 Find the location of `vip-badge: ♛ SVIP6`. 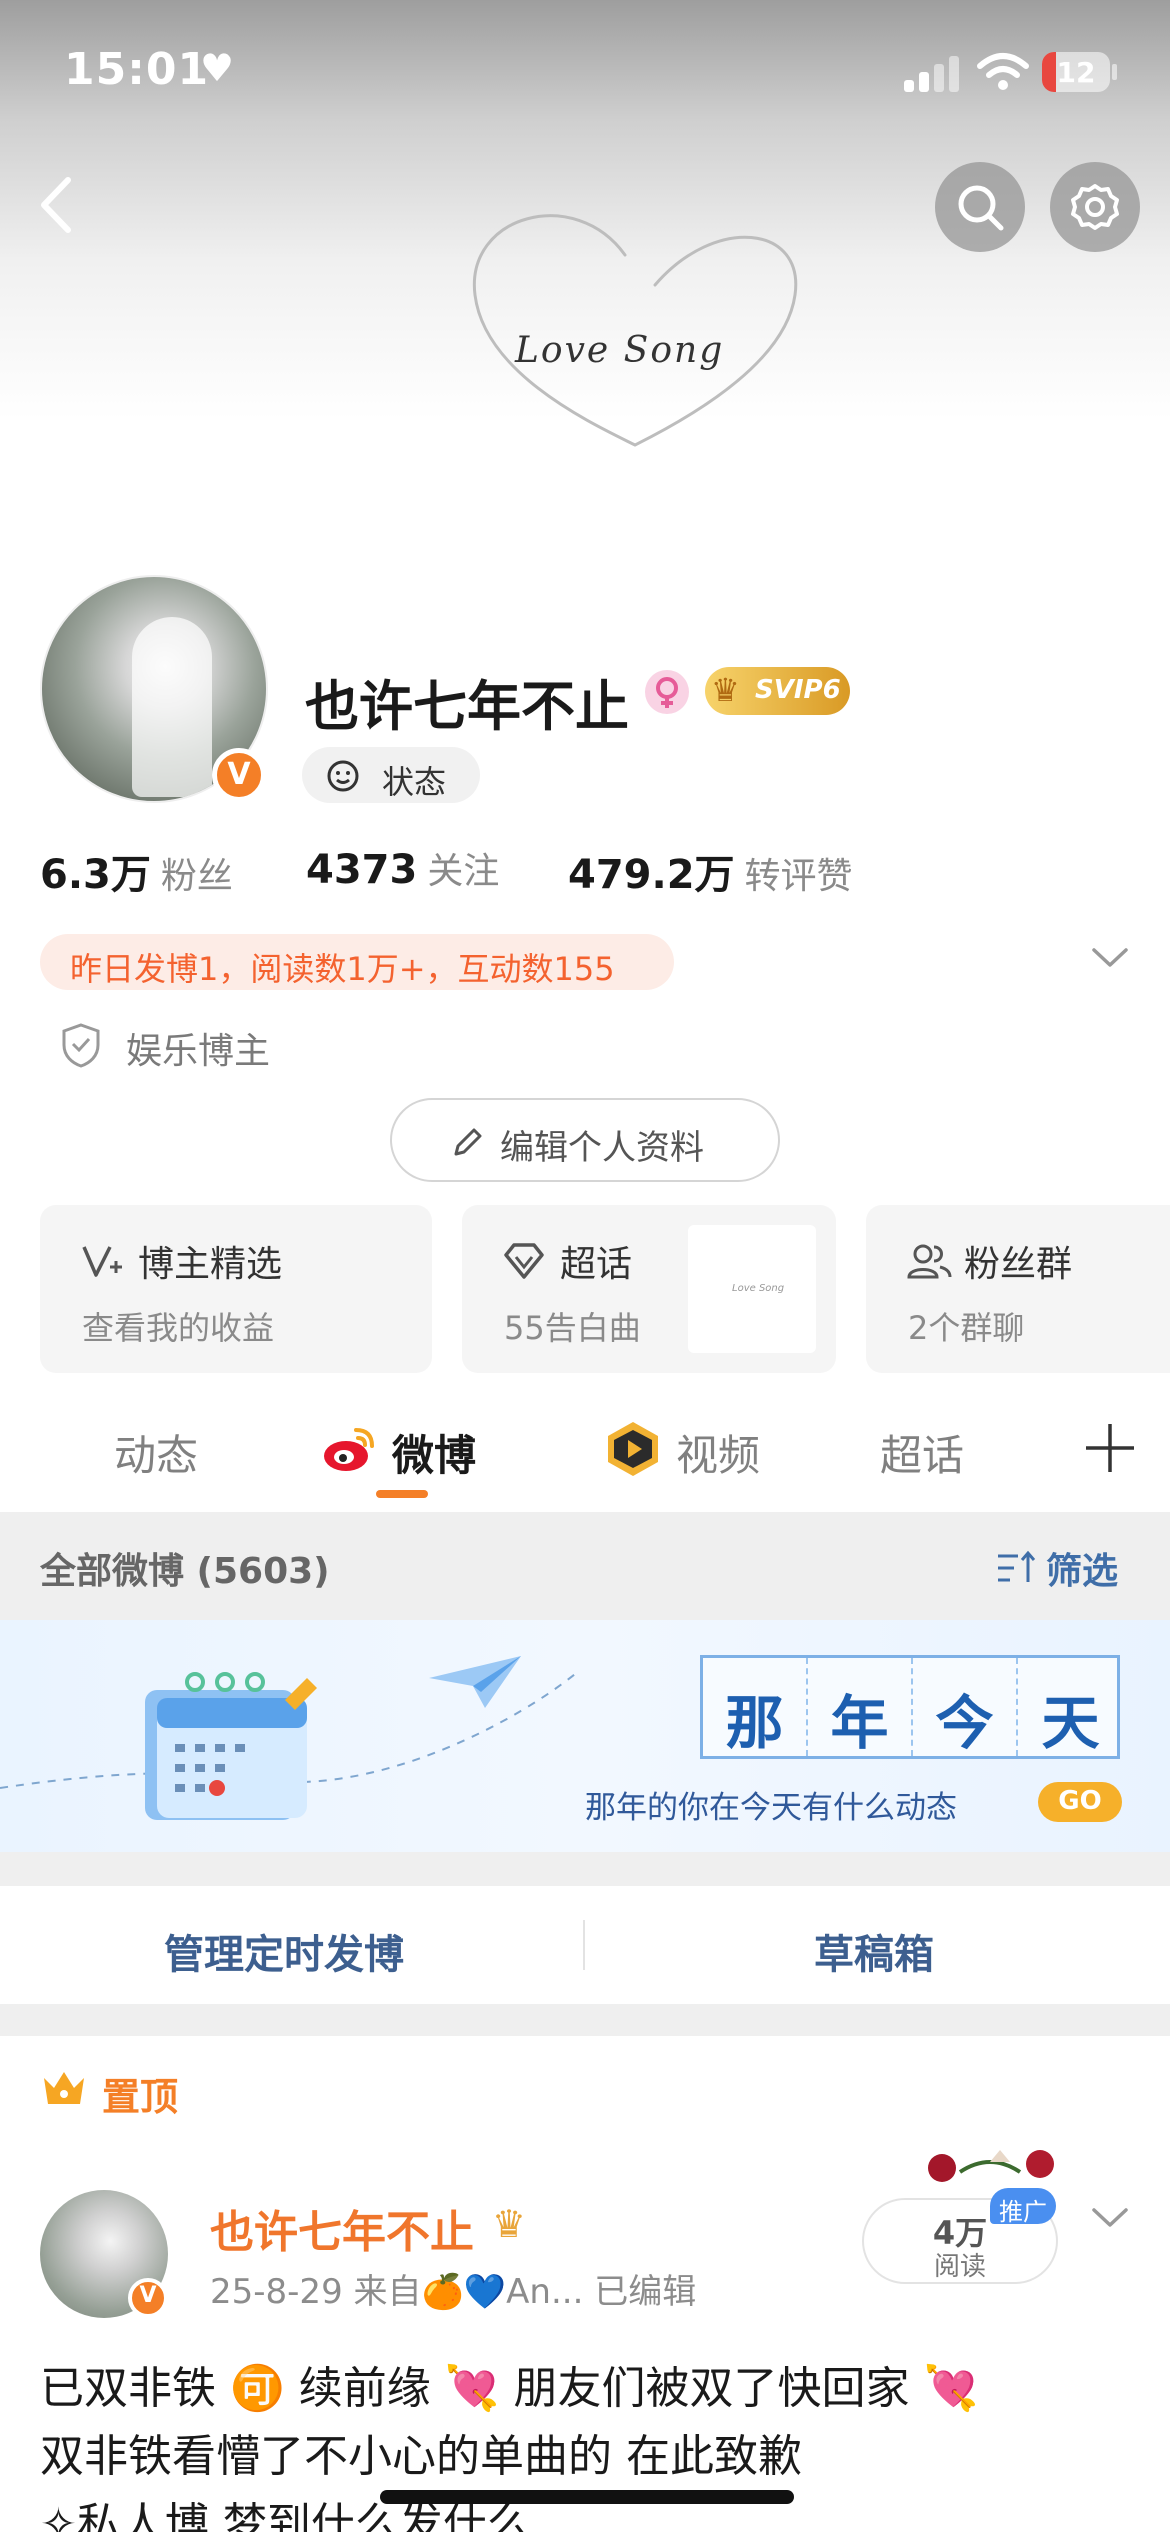

vip-badge: ♛ SVIP6 is located at coordinates (777, 691).